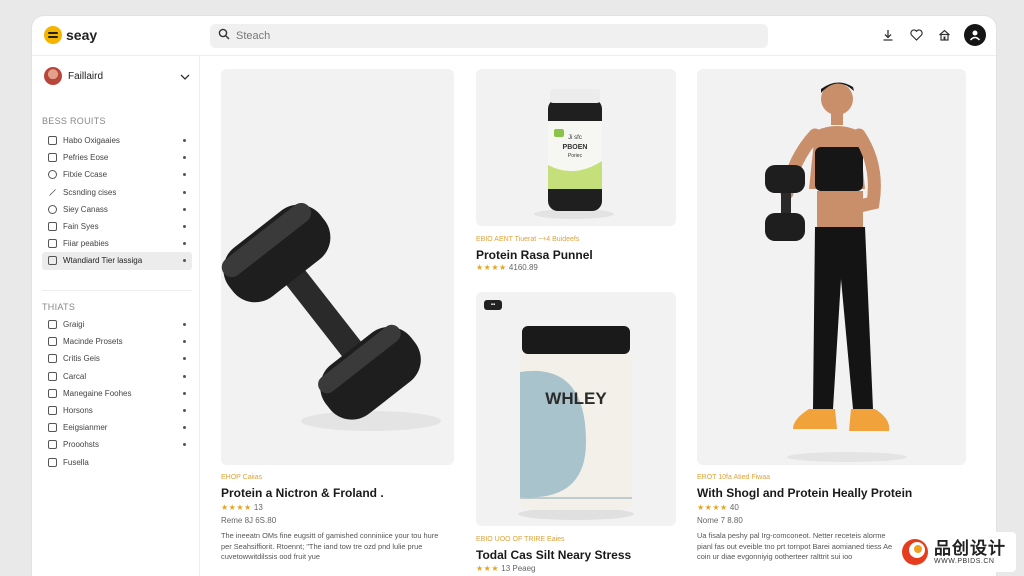 The width and height of the screenshot is (1024, 576). Describe the element at coordinates (117, 226) in the screenshot. I see `sidebar-item: Fain Syes` at that location.